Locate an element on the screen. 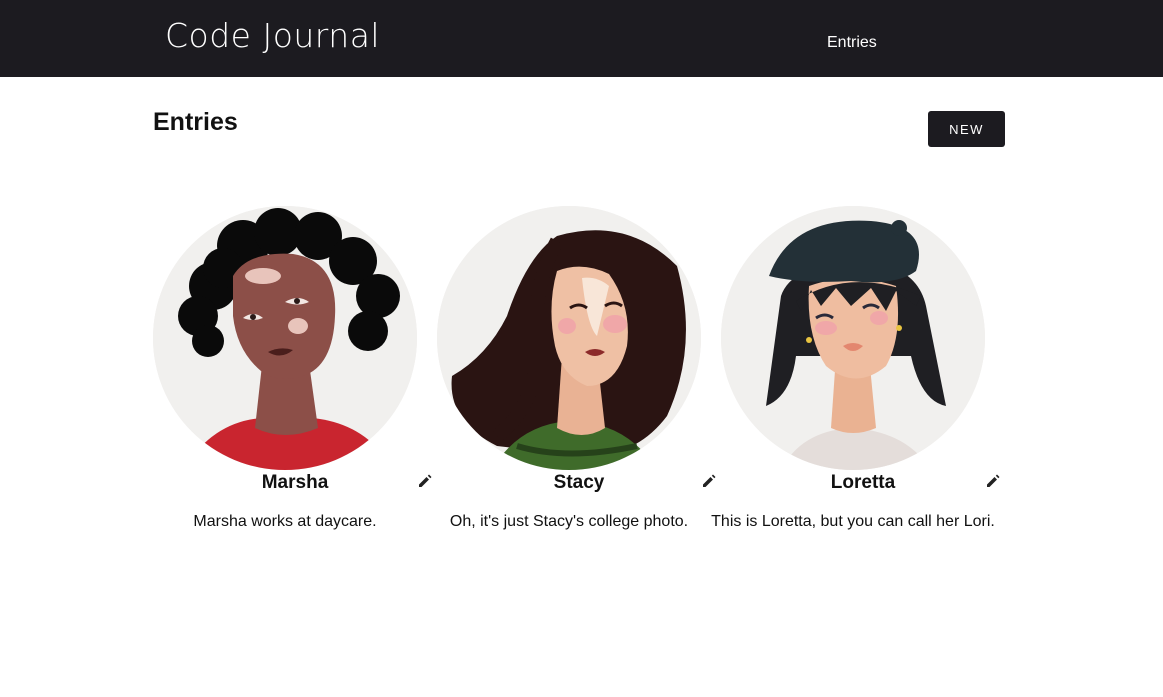  brand-title: Code Journal is located at coordinates (272, 35).